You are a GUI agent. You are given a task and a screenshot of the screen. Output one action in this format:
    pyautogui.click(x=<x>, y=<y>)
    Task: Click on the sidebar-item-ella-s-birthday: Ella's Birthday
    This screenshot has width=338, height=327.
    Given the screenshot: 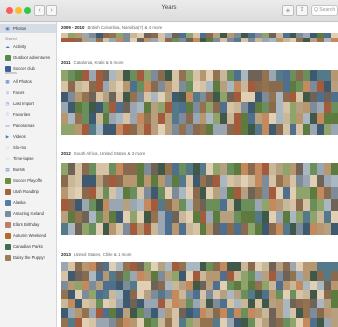 What is the action you would take?
    pyautogui.click(x=28, y=224)
    